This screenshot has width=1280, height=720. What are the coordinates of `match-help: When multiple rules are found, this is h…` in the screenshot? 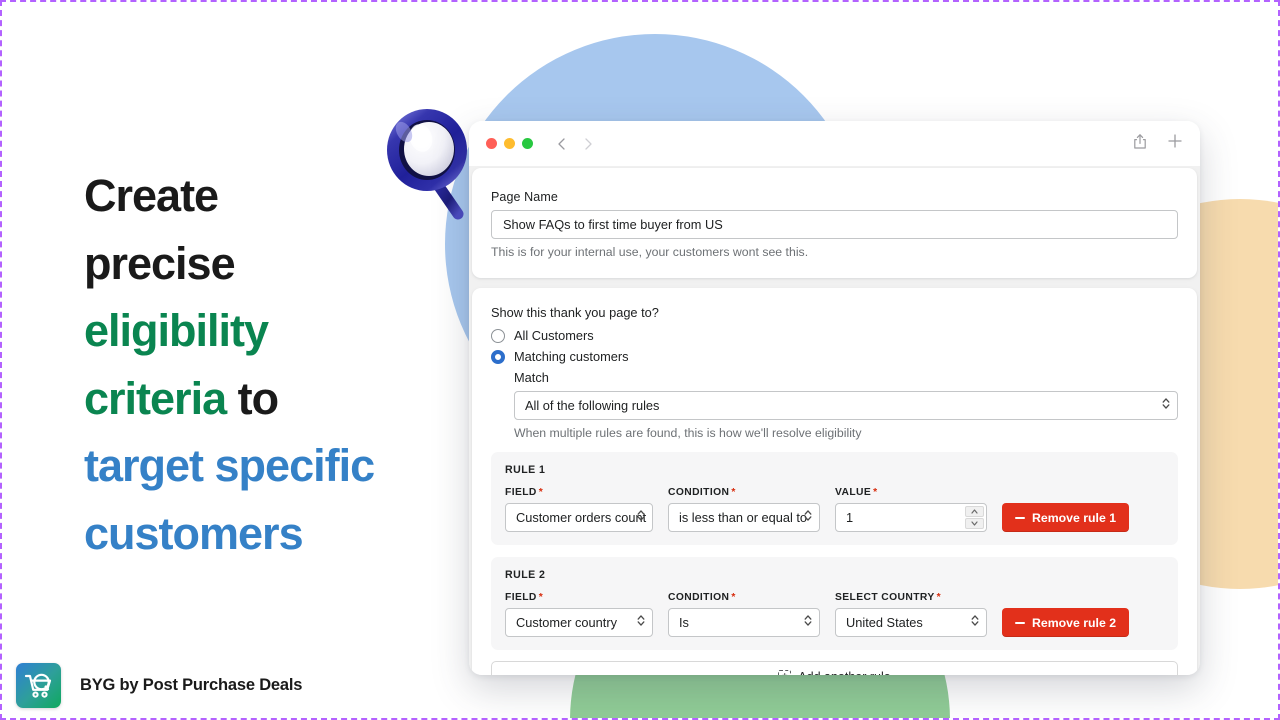 It's located at (688, 433).